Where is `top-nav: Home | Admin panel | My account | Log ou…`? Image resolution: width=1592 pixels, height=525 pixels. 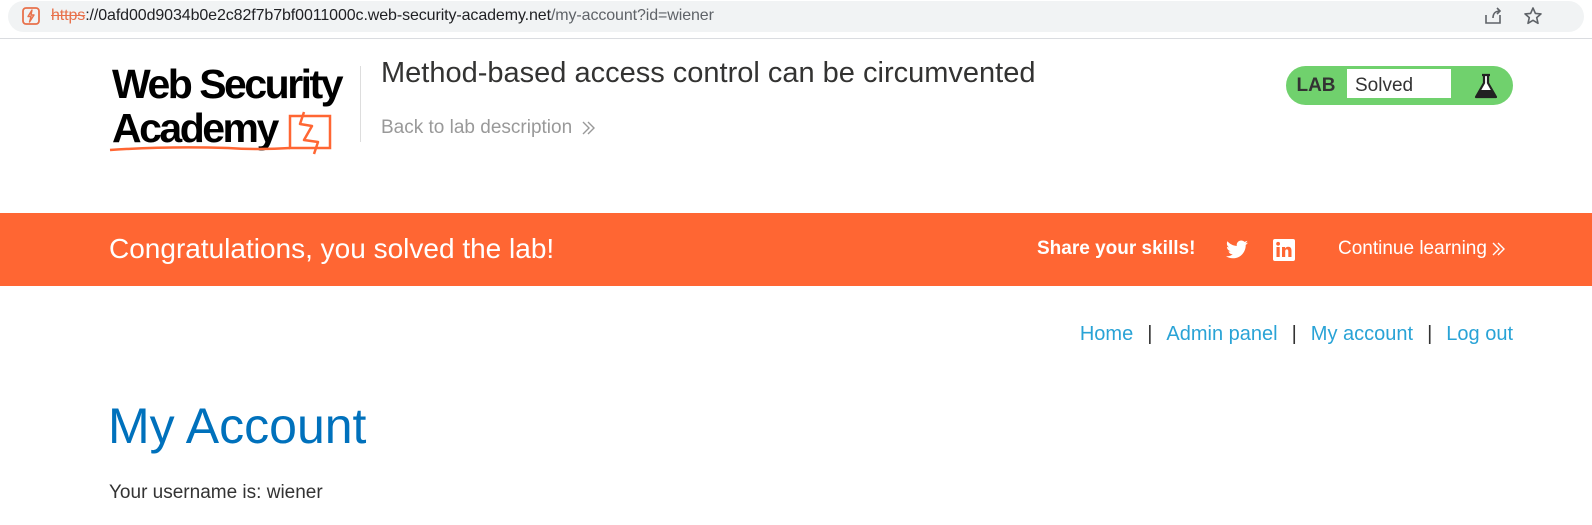
top-nav: Home | Admin panel | My account | Log ou… is located at coordinates (1296, 334).